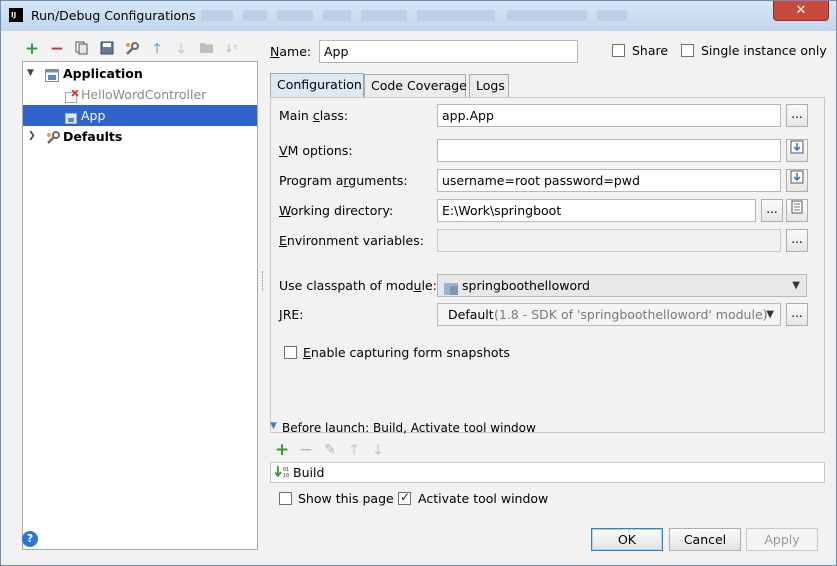  What do you see at coordinates (93, 136) in the screenshot?
I see `tree-item-label: Defaults` at bounding box center [93, 136].